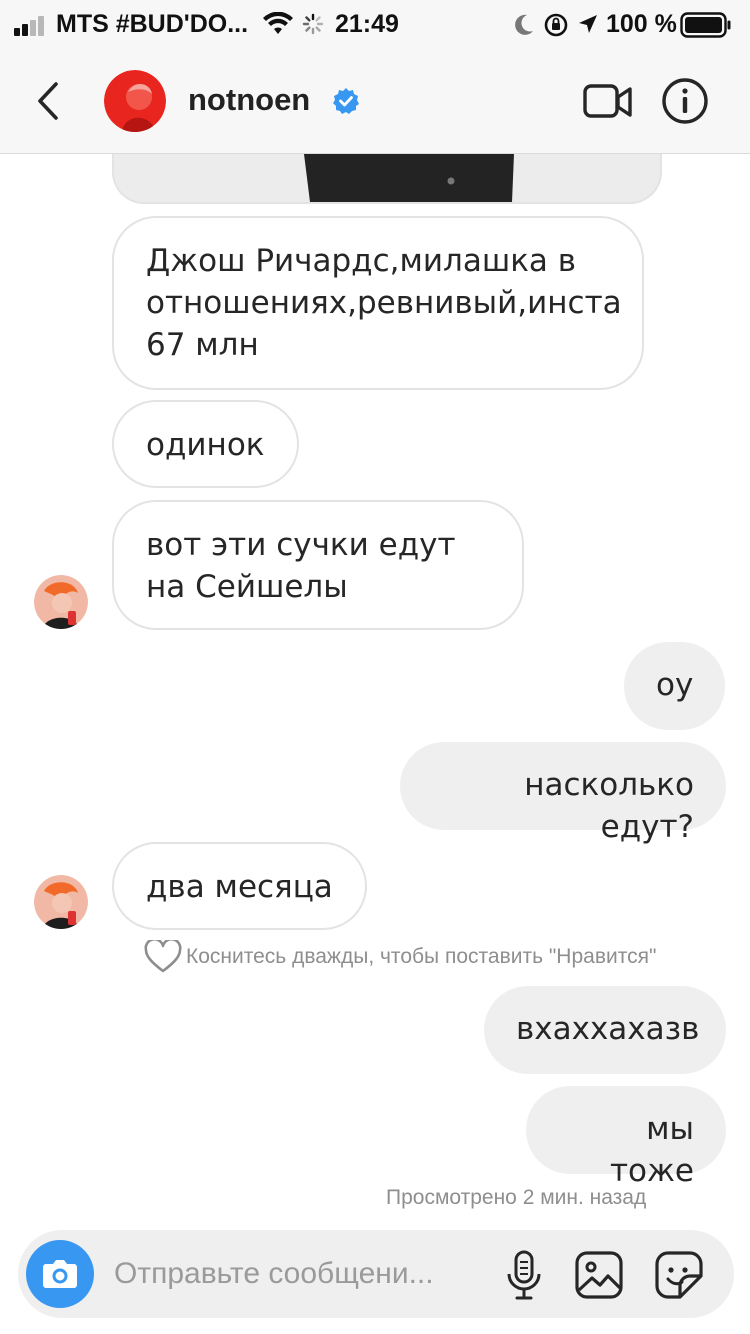 Image resolution: width=750 pixels, height=1334 pixels. What do you see at coordinates (301, 566) in the screenshot?
I see `message-text: вот эти сучки едут на Сейшелы` at bounding box center [301, 566].